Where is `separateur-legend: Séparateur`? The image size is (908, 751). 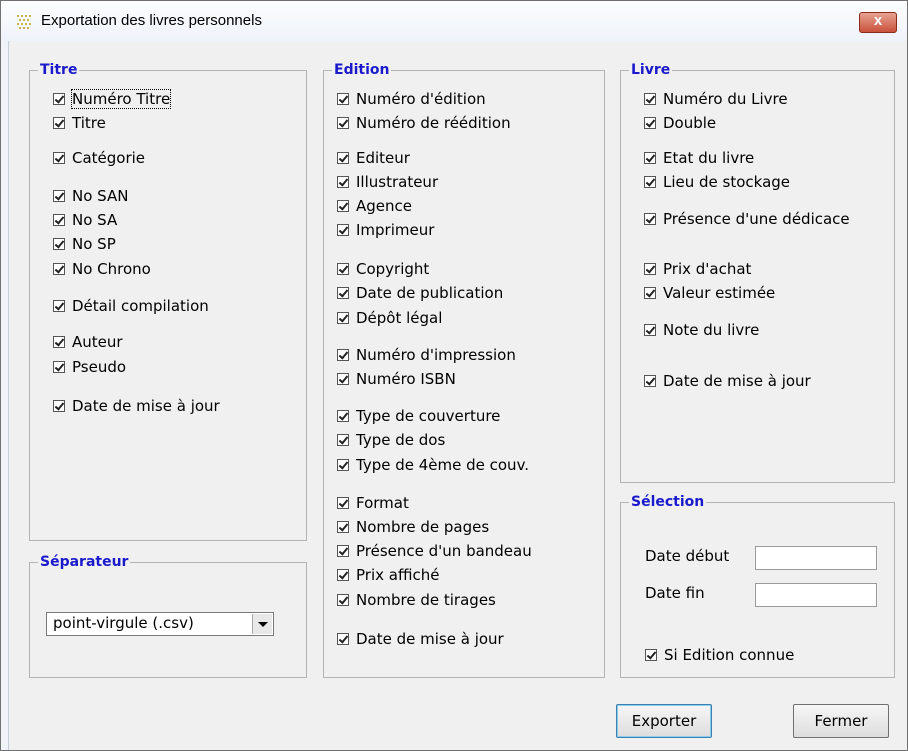 separateur-legend: Séparateur is located at coordinates (84, 562).